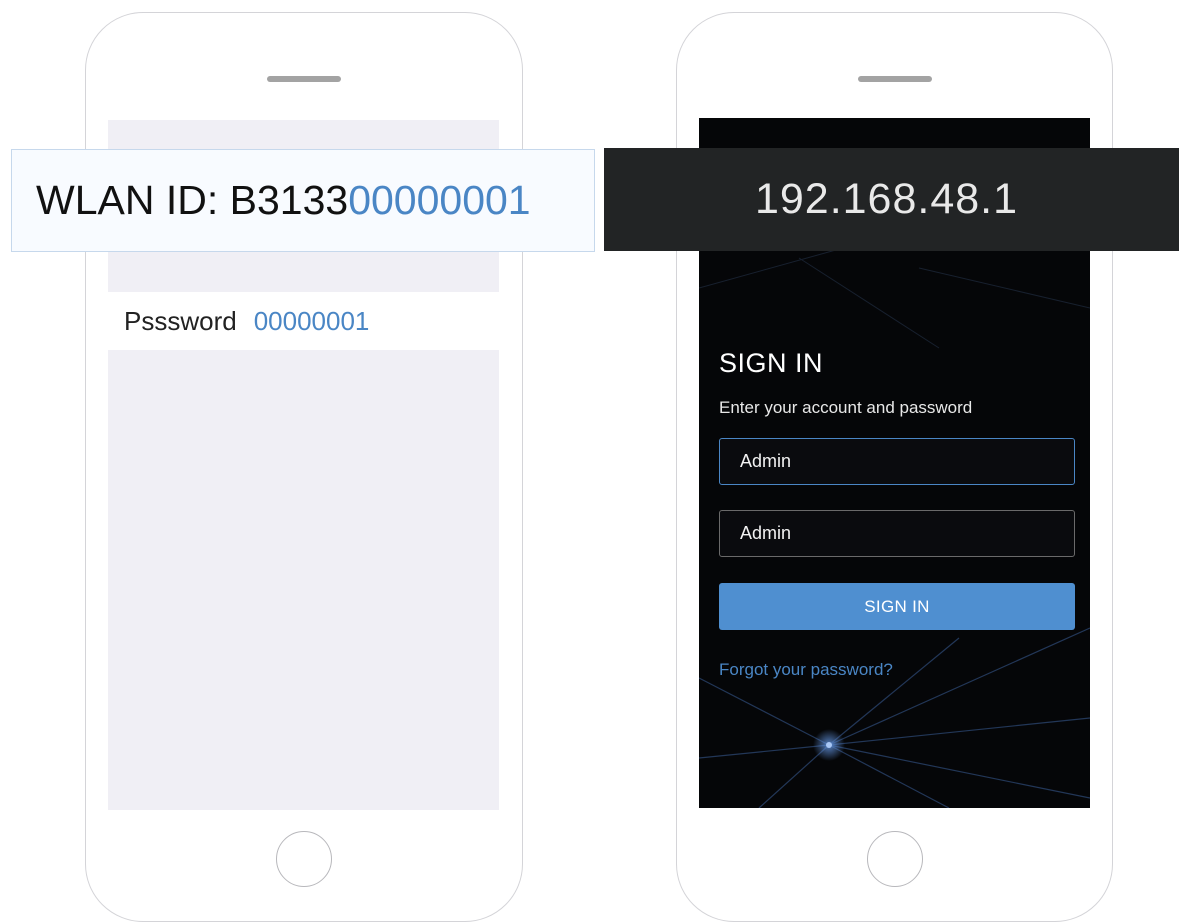 This screenshot has width=1179, height=922. I want to click on password-row: Psssword 00000001, so click(303, 321).